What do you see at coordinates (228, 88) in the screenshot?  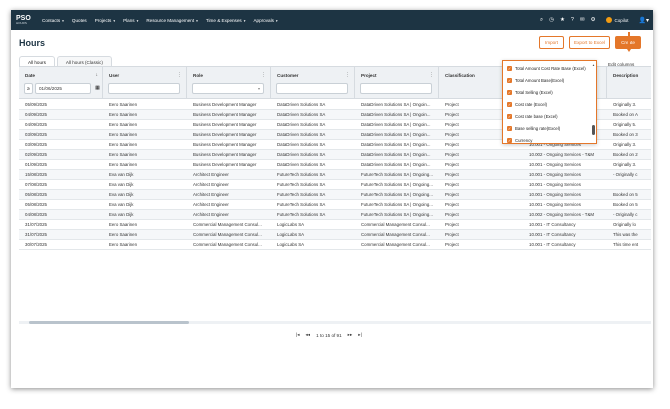 I see `role-filter-select: ▾` at bounding box center [228, 88].